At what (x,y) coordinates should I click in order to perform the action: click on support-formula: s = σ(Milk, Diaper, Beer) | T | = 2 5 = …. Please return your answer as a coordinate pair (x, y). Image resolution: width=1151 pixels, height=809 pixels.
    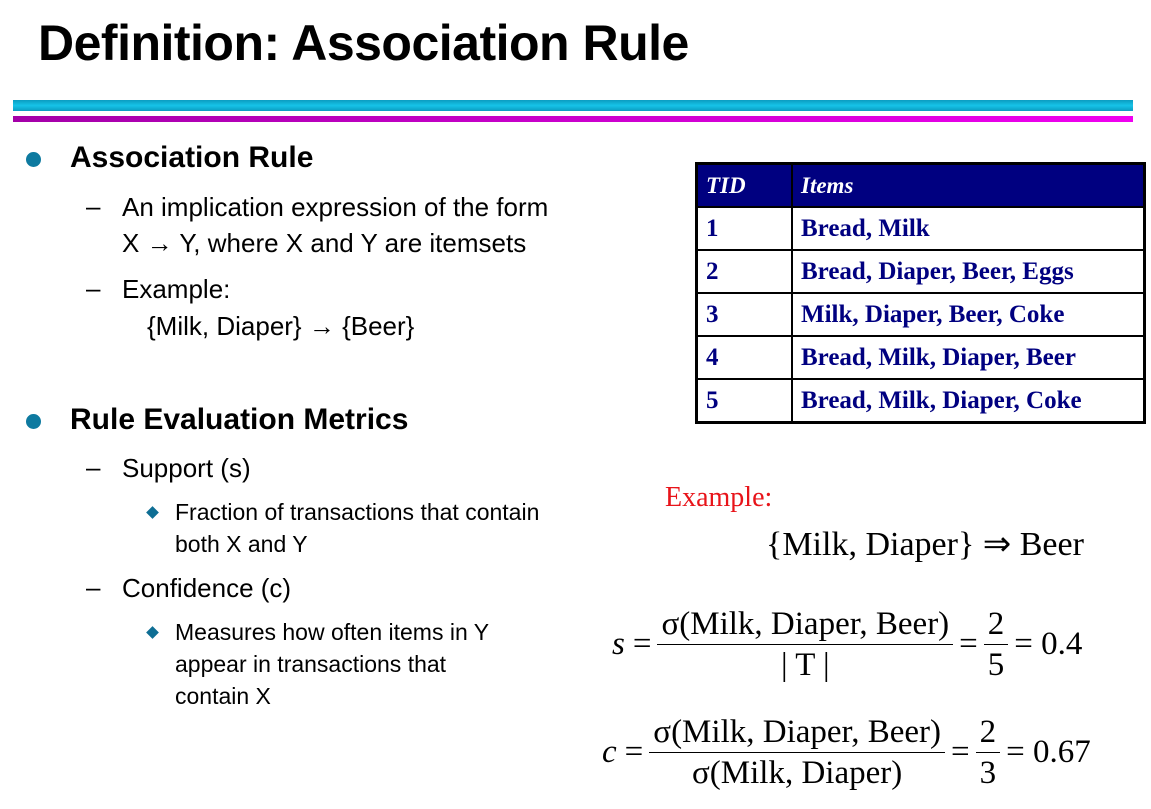
    Looking at the image, I should click on (847, 644).